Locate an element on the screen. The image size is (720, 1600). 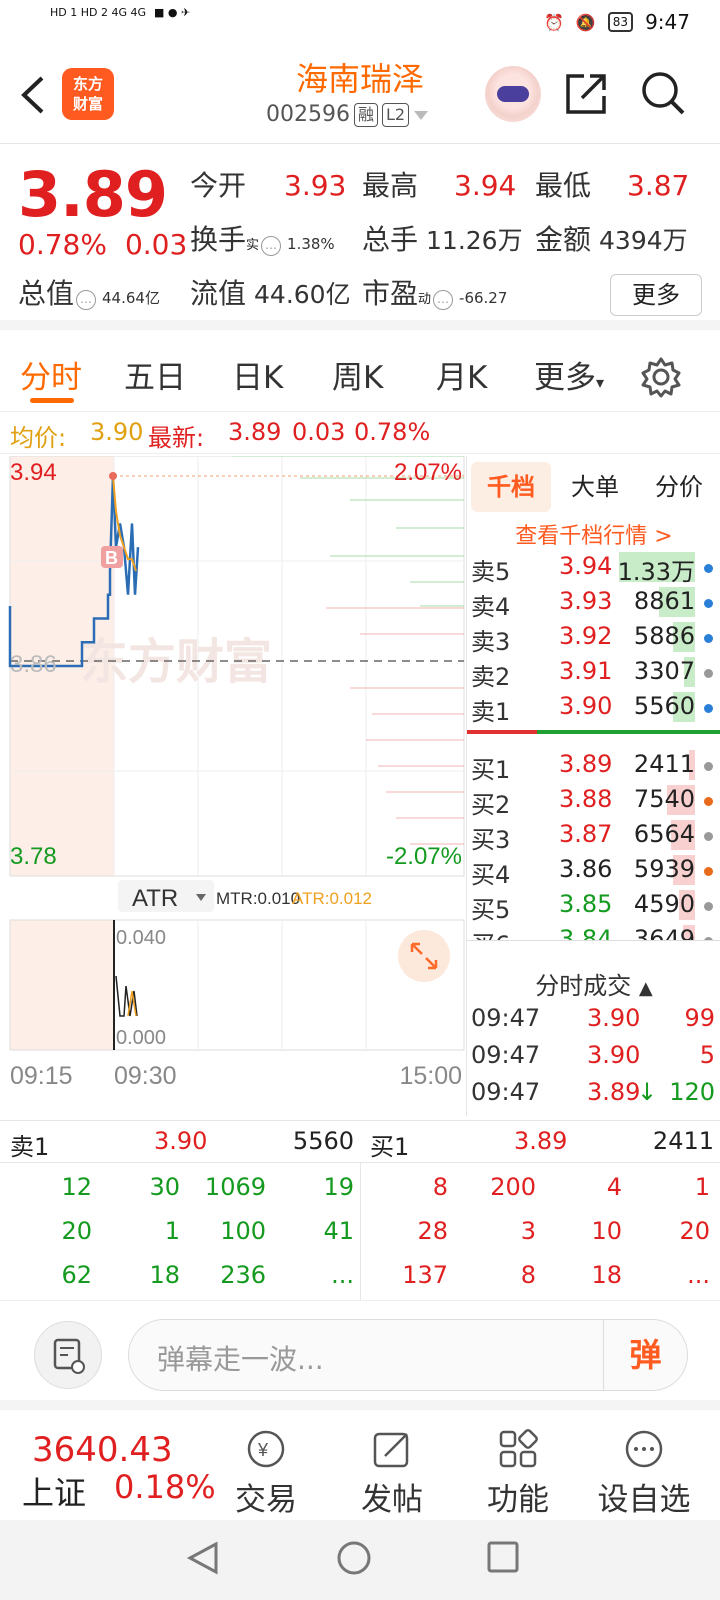
buy-marker: B is located at coordinates (111, 558).